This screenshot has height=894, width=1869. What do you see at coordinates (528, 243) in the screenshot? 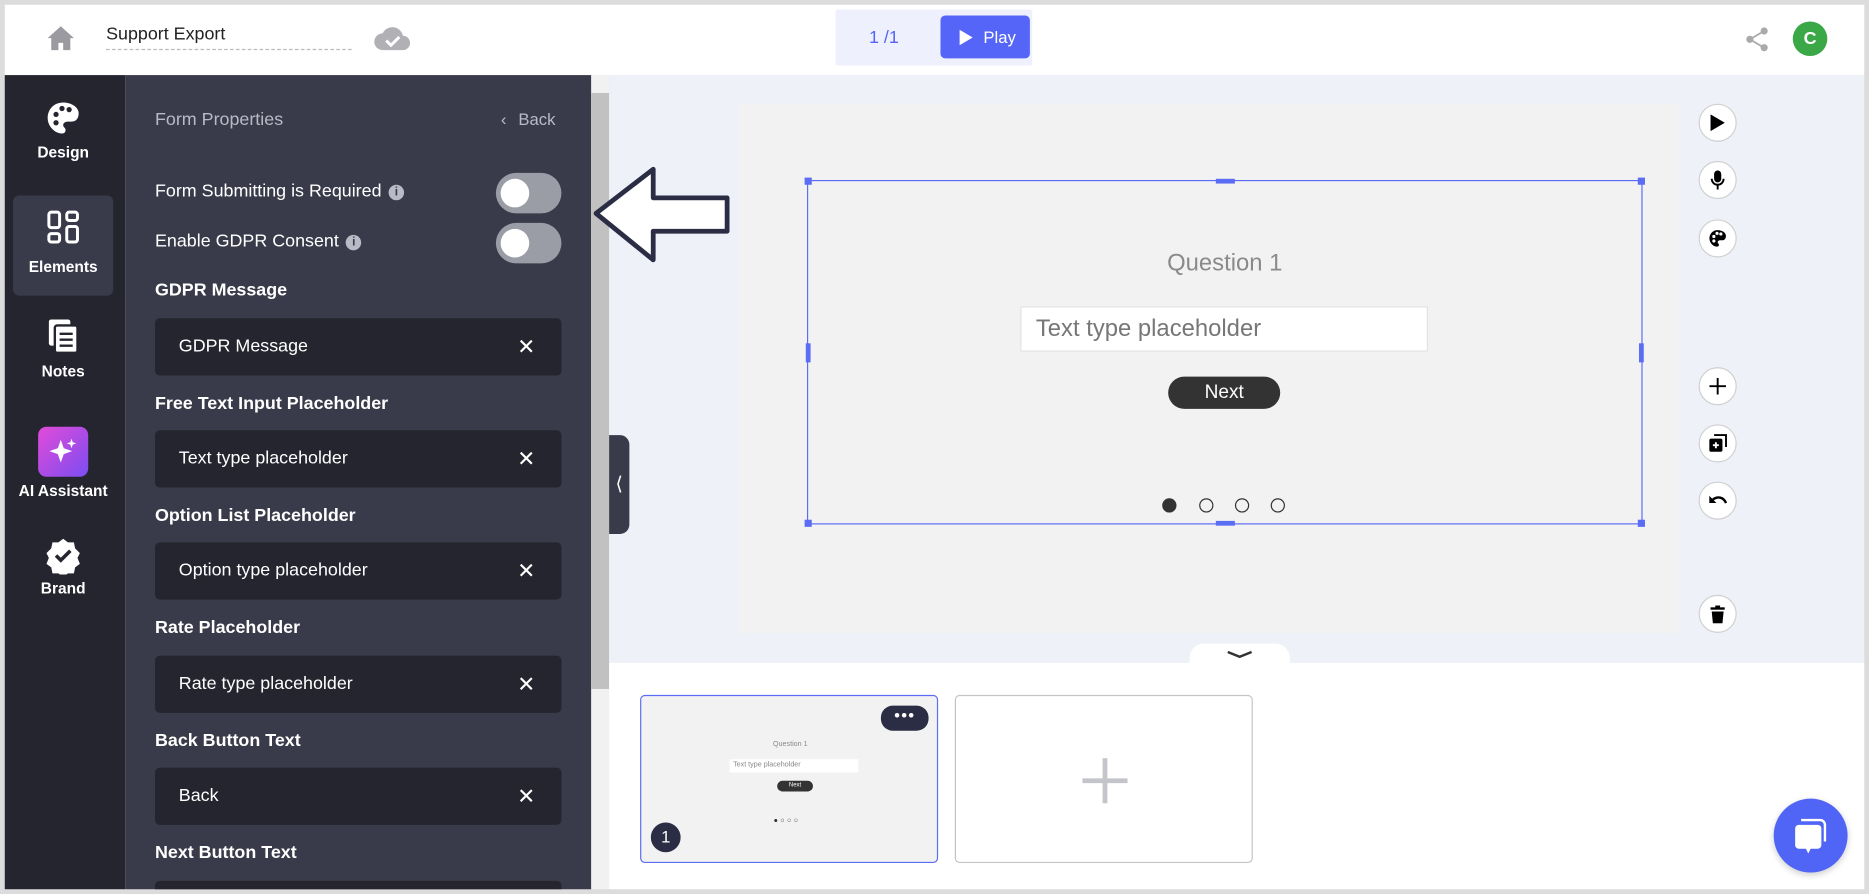
I see `enable-gdpr-consent-toggle` at bounding box center [528, 243].